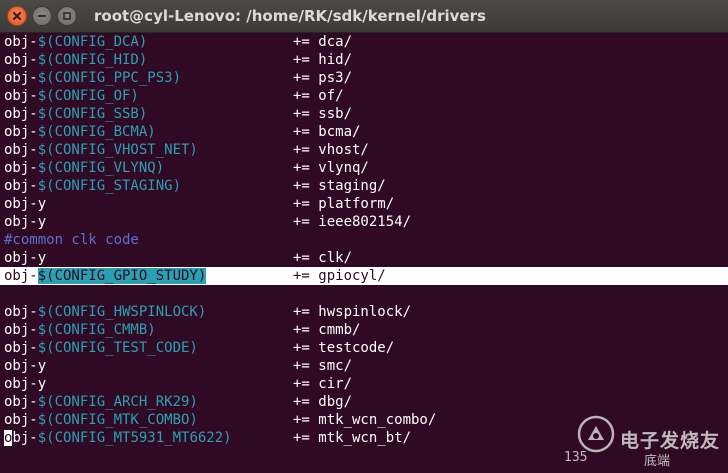 Image resolution: width=728 pixels, height=473 pixels. What do you see at coordinates (364, 402) in the screenshot?
I see `terminal-line: obj-$(CONFIG_ARCH_RK29) += dbg/` at bounding box center [364, 402].